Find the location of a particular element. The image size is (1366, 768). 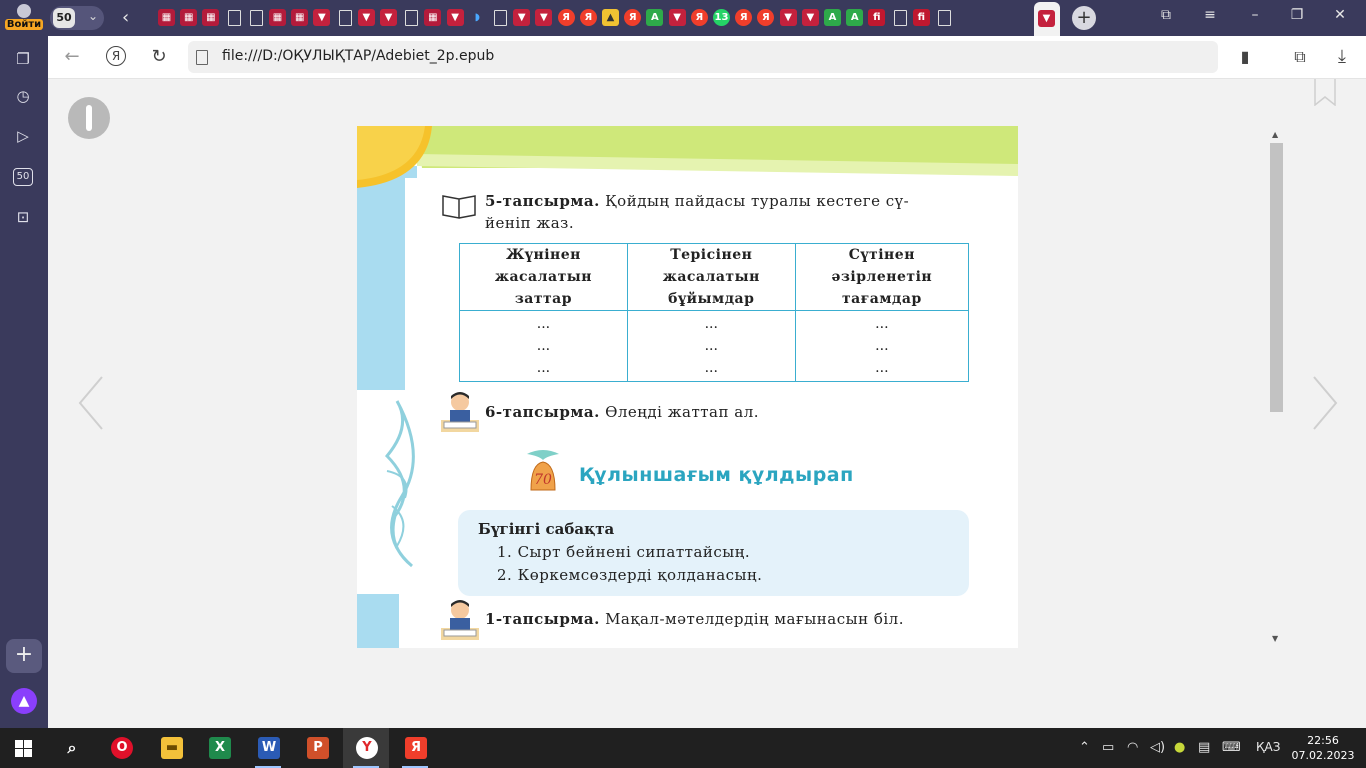

opera-icon: O is located at coordinates (122, 748).